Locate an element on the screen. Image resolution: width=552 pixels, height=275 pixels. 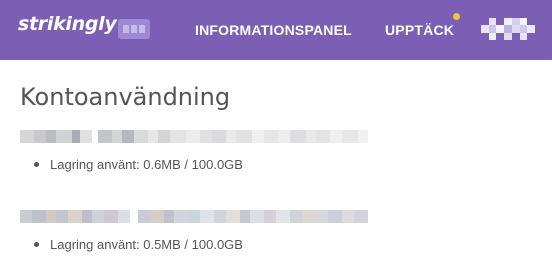
nav-discover-link: UPPTÄCK is located at coordinates (419, 30).